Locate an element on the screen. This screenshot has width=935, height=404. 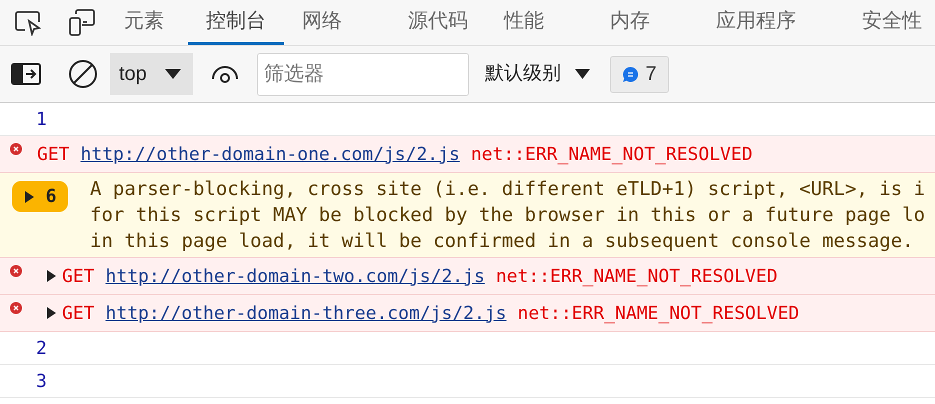
panel-tab: 网络 is located at coordinates (322, 22).